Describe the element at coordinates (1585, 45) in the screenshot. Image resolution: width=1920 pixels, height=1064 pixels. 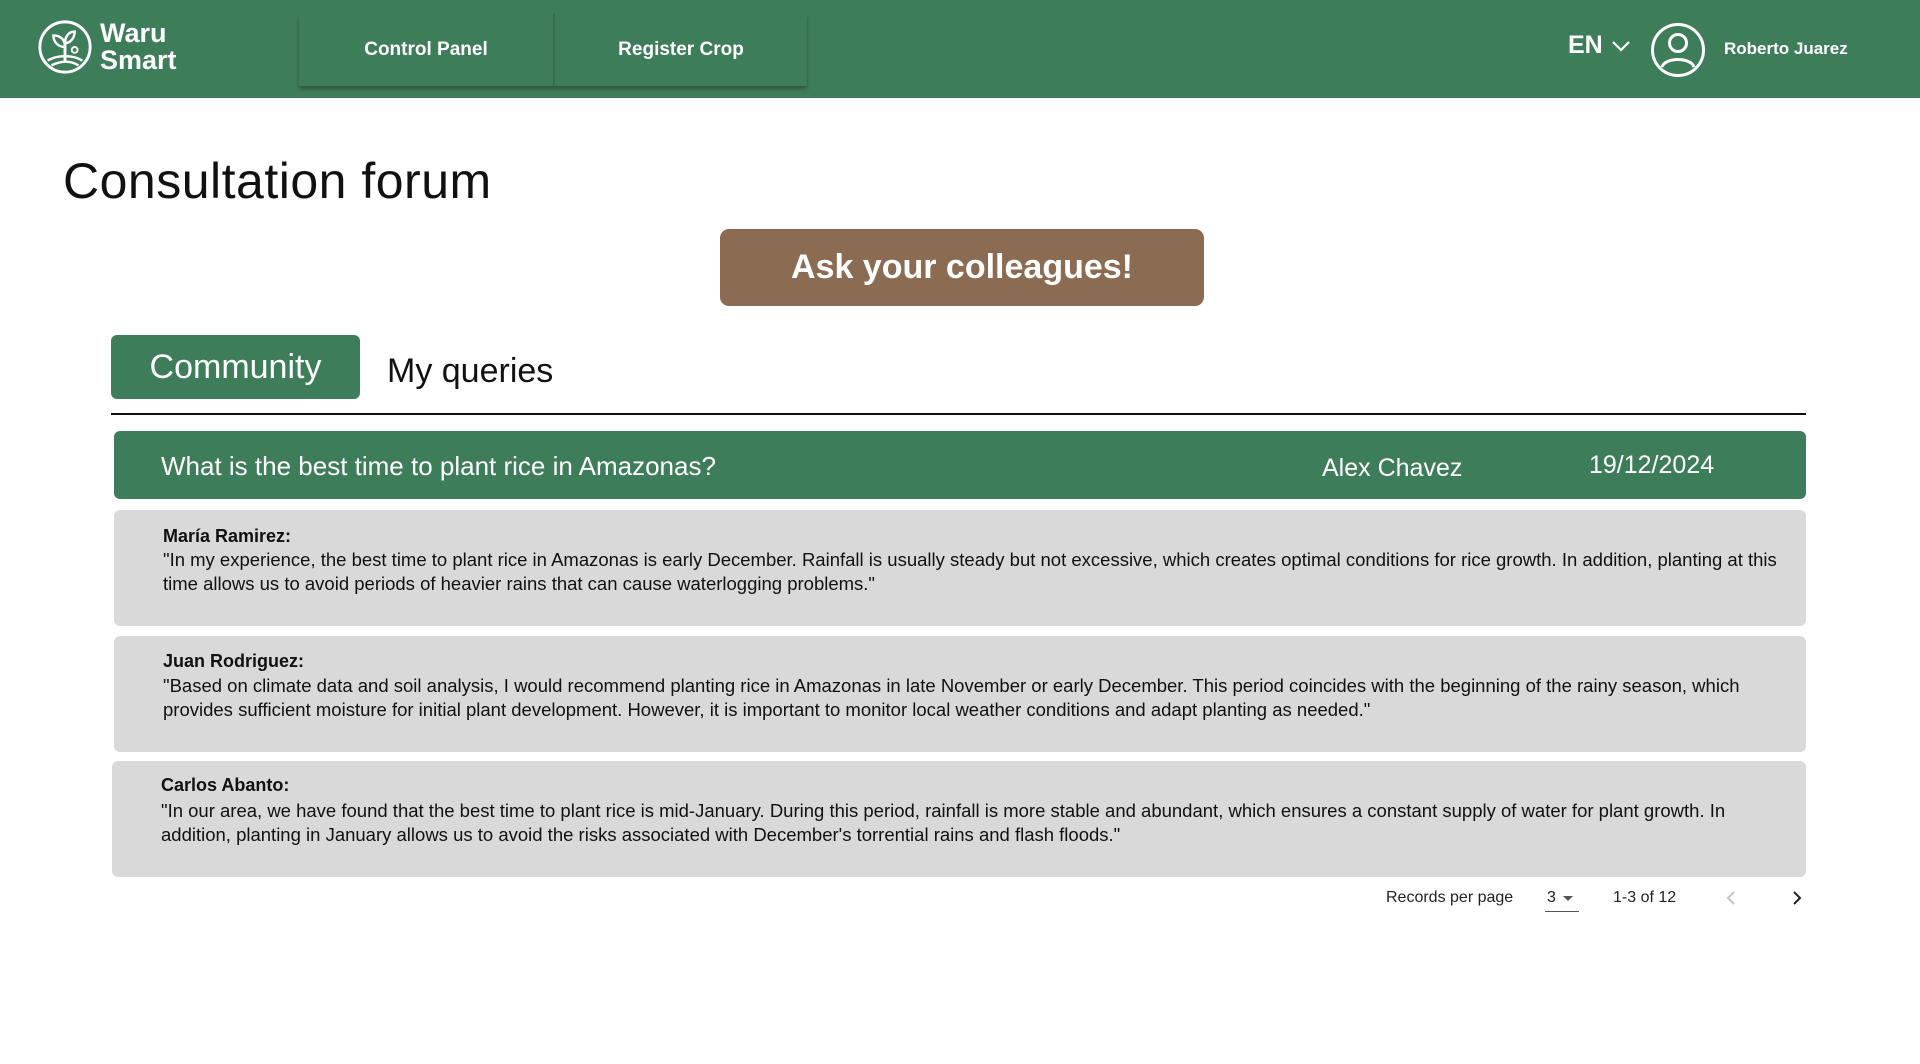
I see `language-code: EN` at that location.